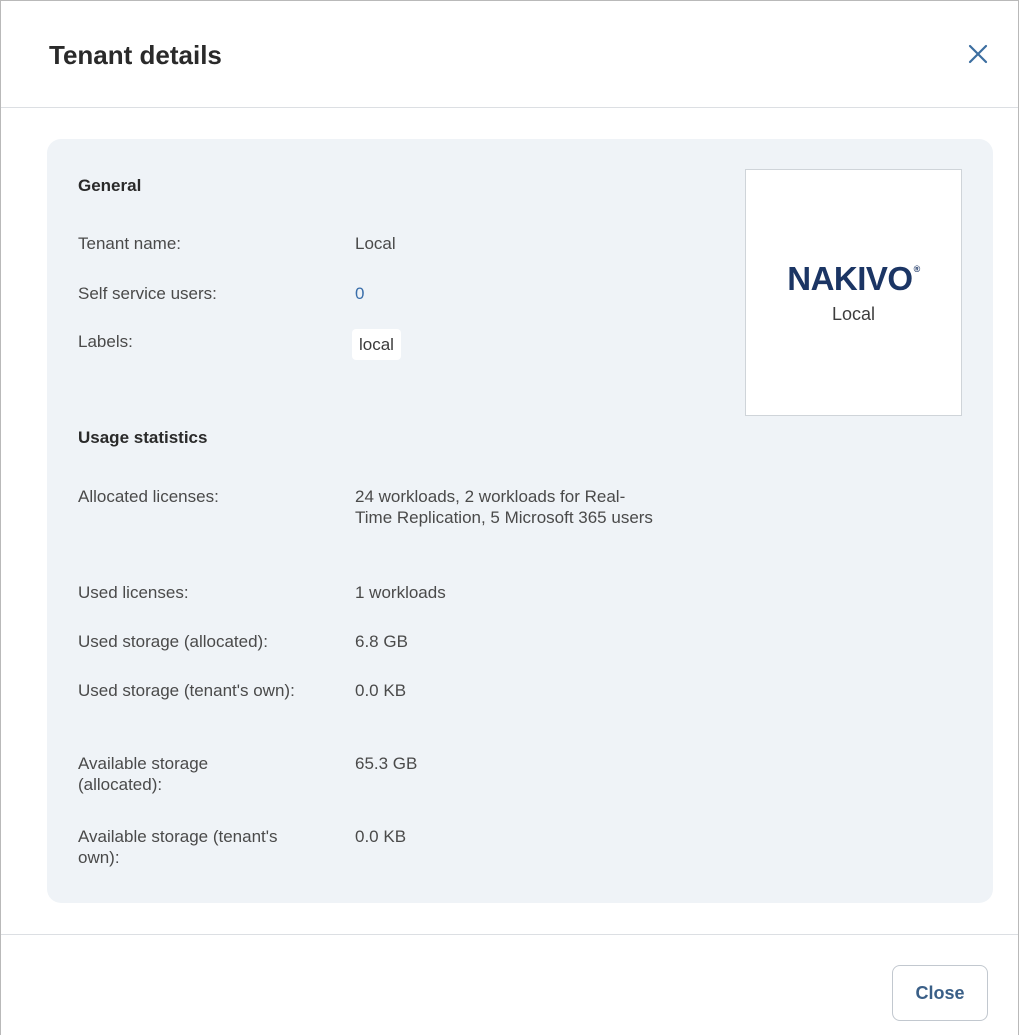  What do you see at coordinates (400, 592) in the screenshot?
I see `used-licenses-value: 1 workloads` at bounding box center [400, 592].